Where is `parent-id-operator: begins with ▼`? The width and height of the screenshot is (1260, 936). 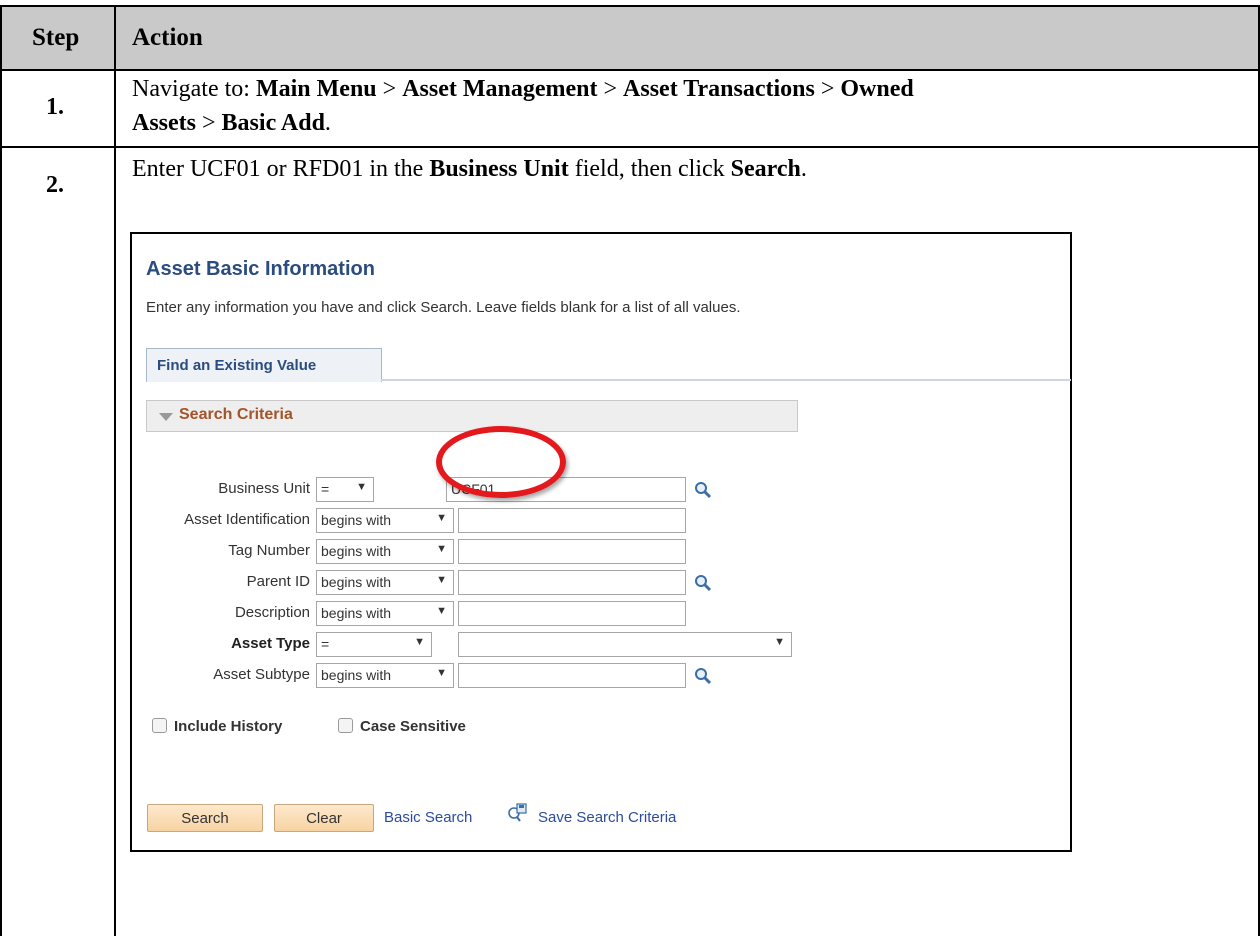 parent-id-operator: begins with ▼ is located at coordinates (385, 582).